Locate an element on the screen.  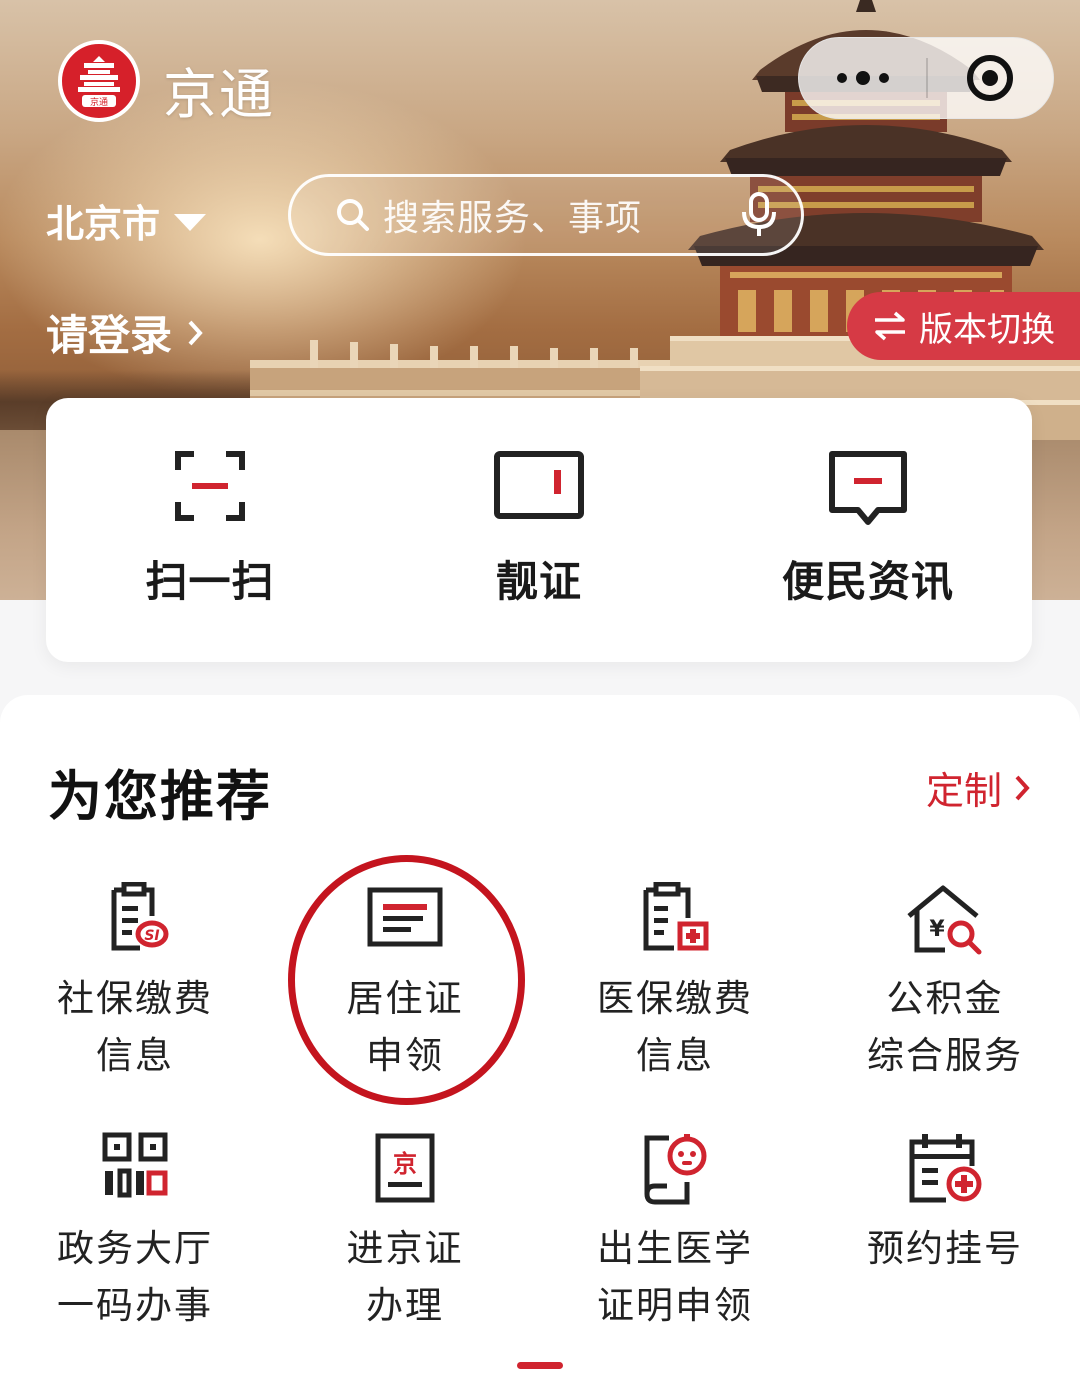
svg-text: 京 is located at coordinates (405, 1164).